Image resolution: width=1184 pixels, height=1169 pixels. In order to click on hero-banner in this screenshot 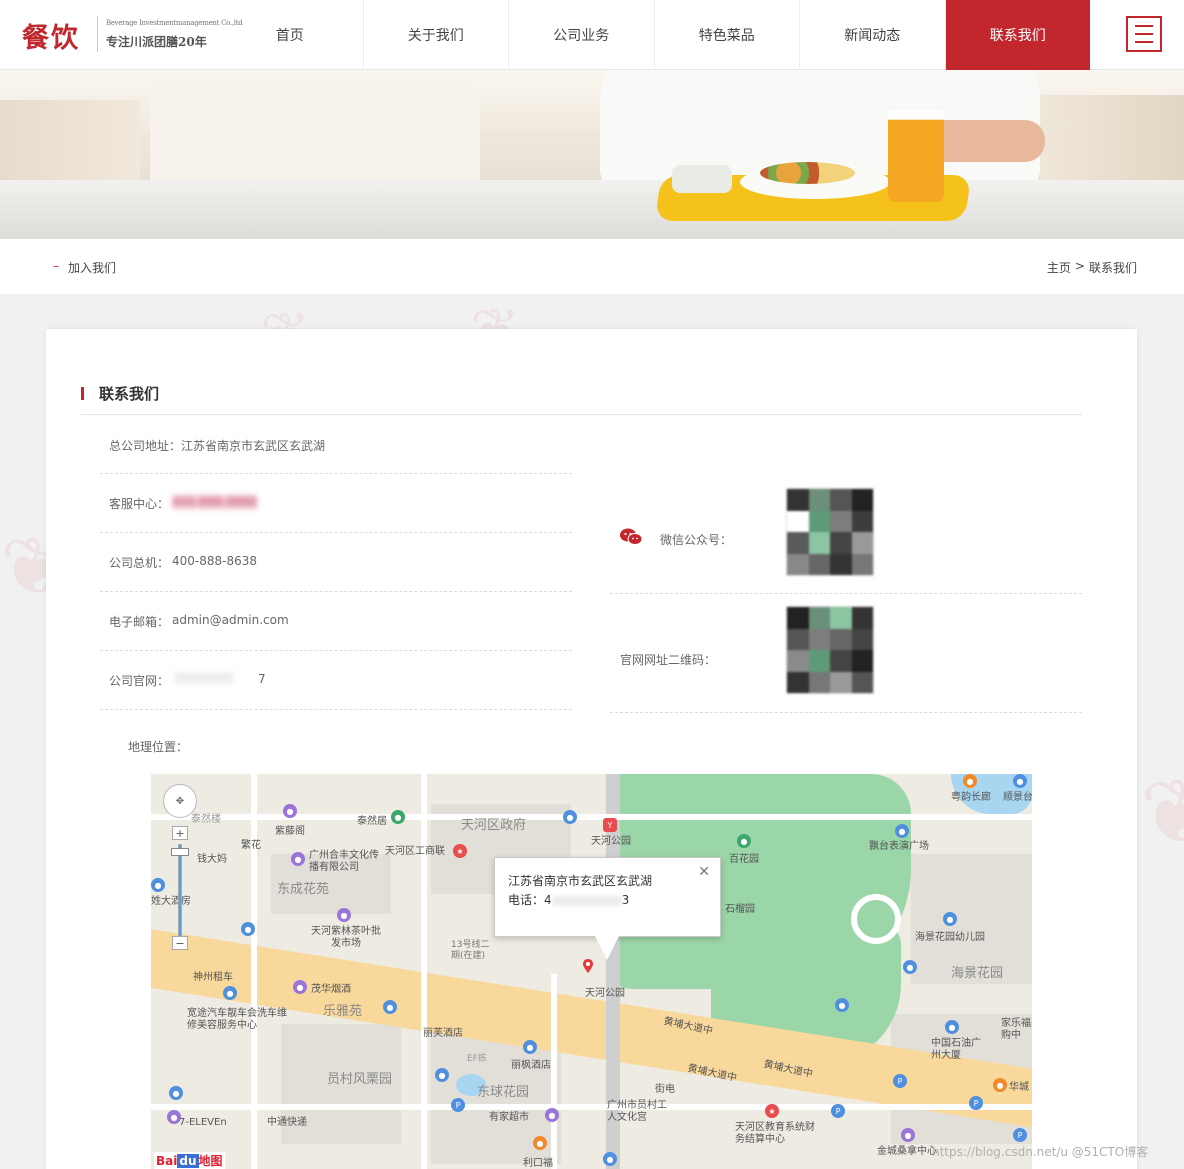, I will do `click(592, 154)`.